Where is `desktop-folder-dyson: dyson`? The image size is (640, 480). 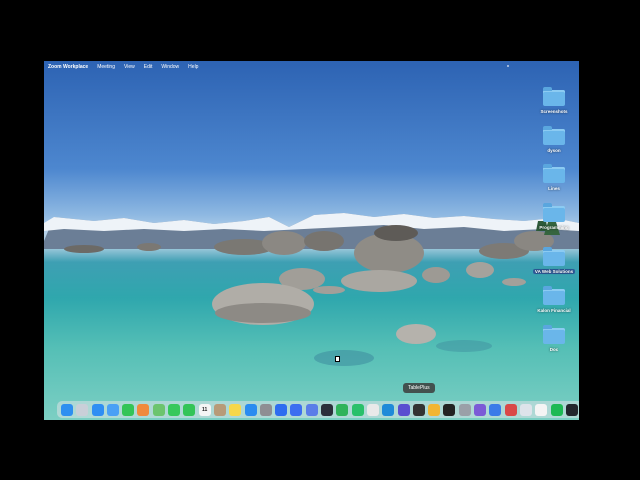 desktop-folder-dyson: dyson is located at coordinates (554, 139).